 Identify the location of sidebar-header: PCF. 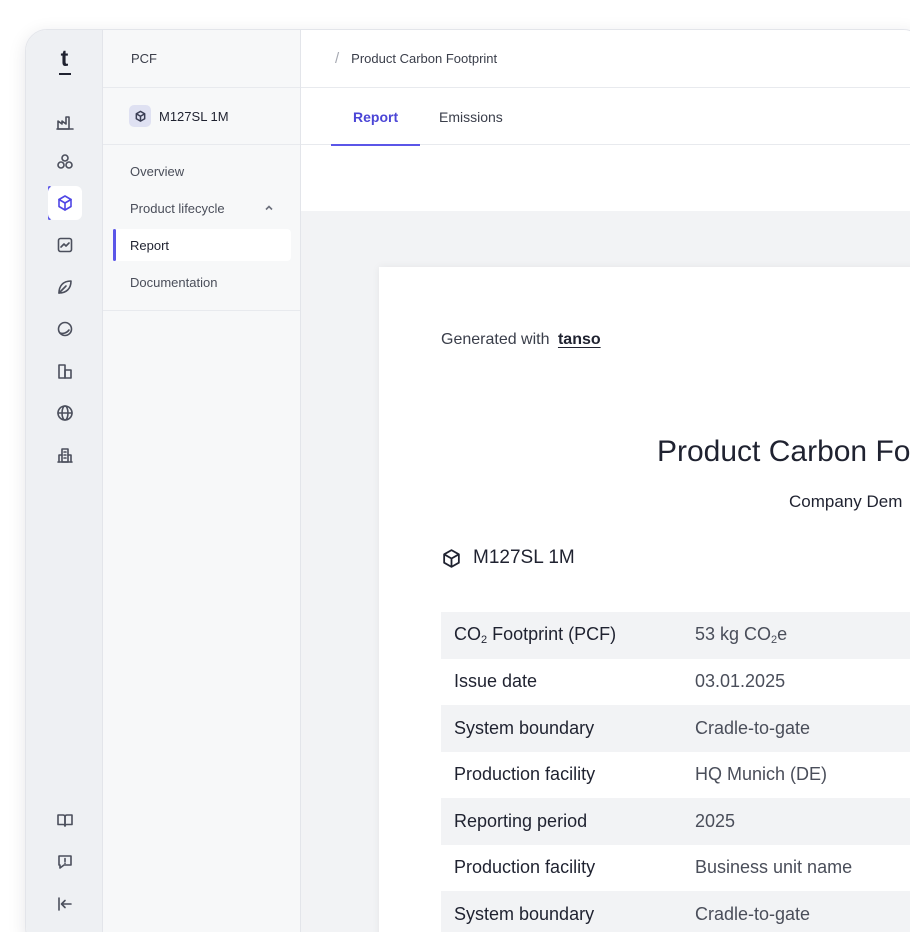
(201, 59).